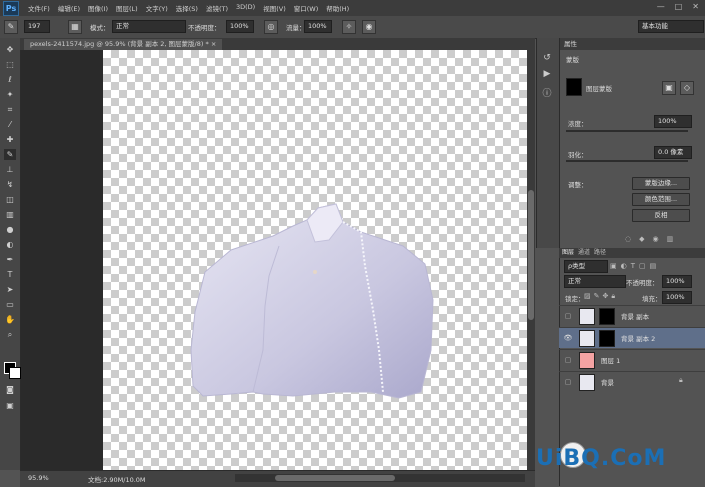 This screenshot has height=487, width=705. I want to click on type-tool-icon: T, so click(10, 274).